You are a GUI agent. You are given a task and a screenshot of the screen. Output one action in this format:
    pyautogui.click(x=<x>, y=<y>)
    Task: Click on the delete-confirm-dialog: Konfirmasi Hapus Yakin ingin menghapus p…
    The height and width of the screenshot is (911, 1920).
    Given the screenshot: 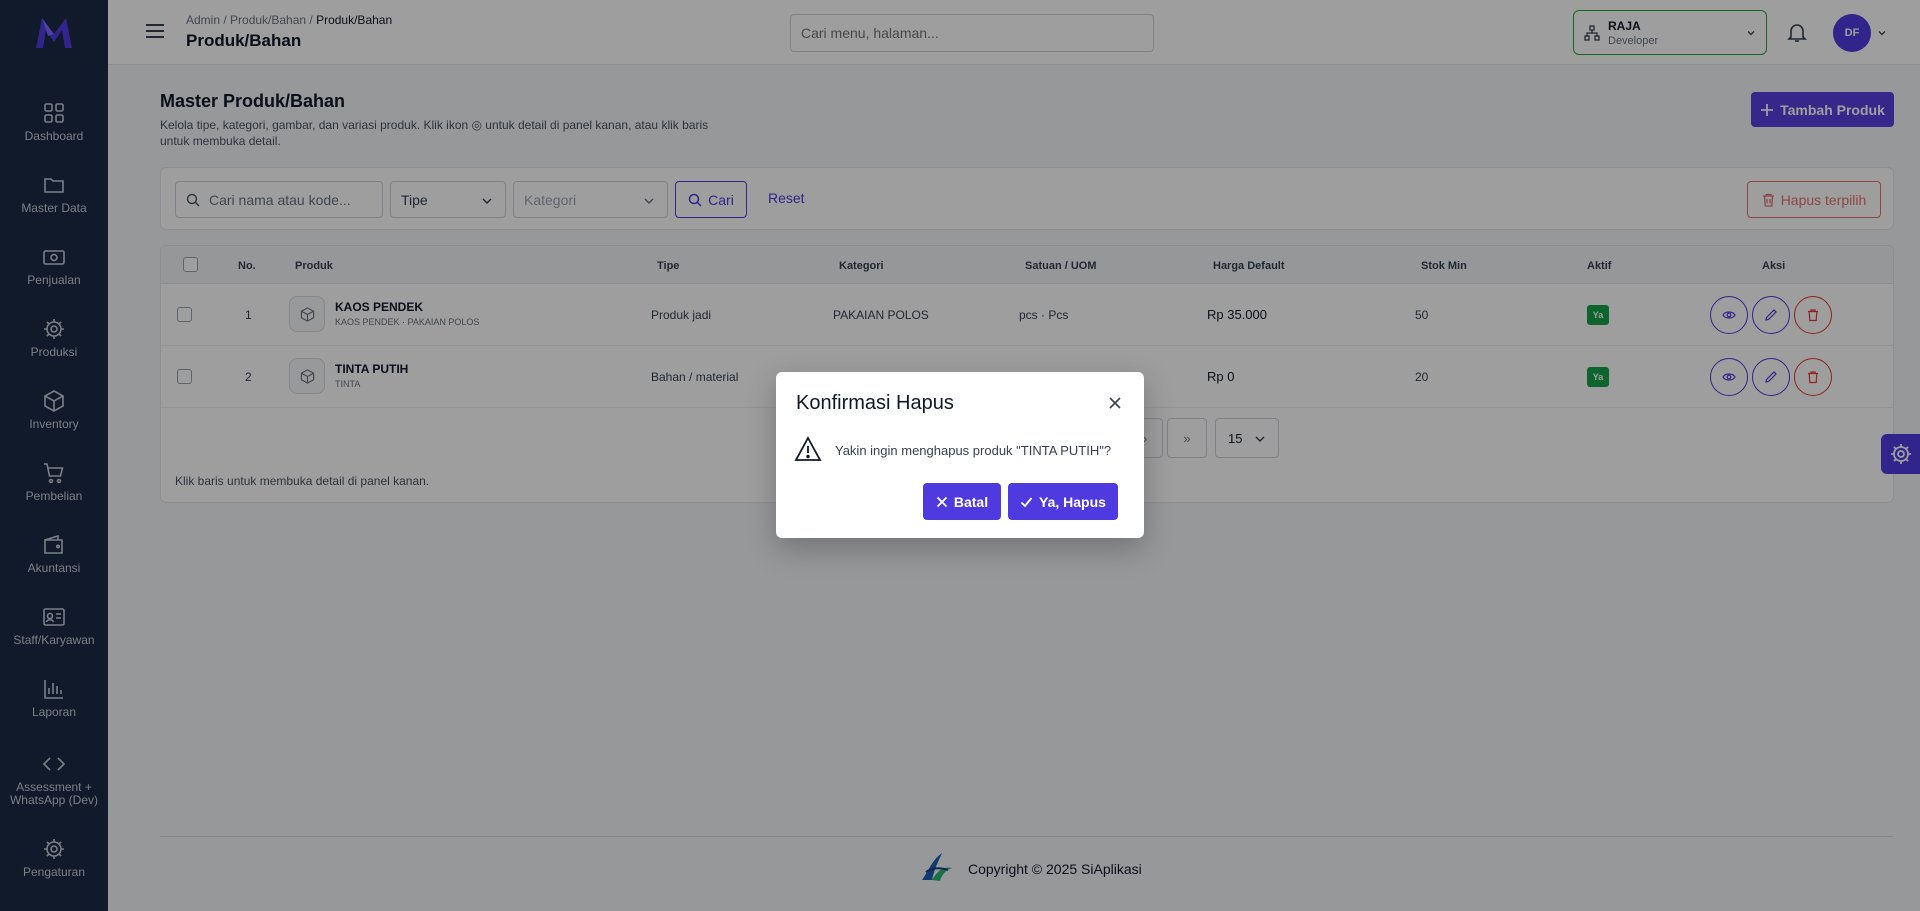 What is the action you would take?
    pyautogui.click(x=960, y=455)
    